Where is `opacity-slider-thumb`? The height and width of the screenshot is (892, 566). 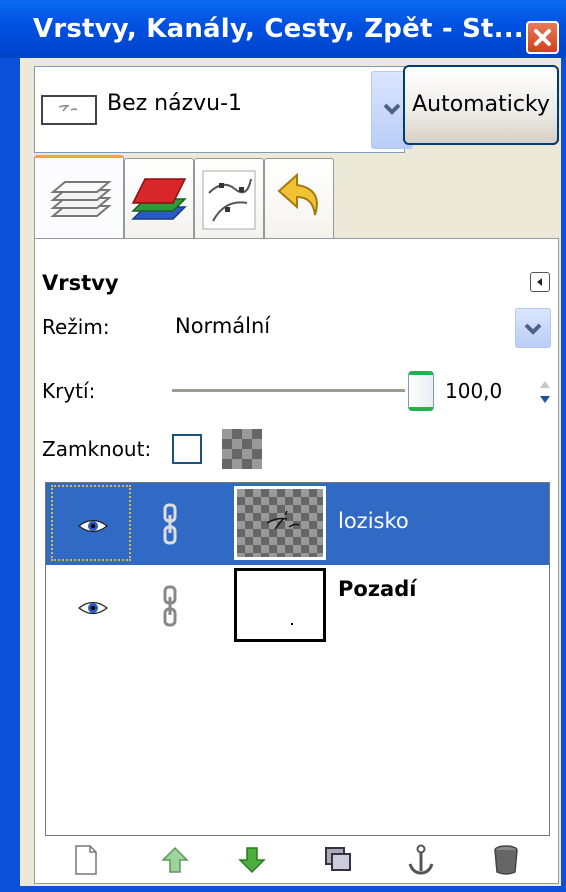 opacity-slider-thumb is located at coordinates (421, 391).